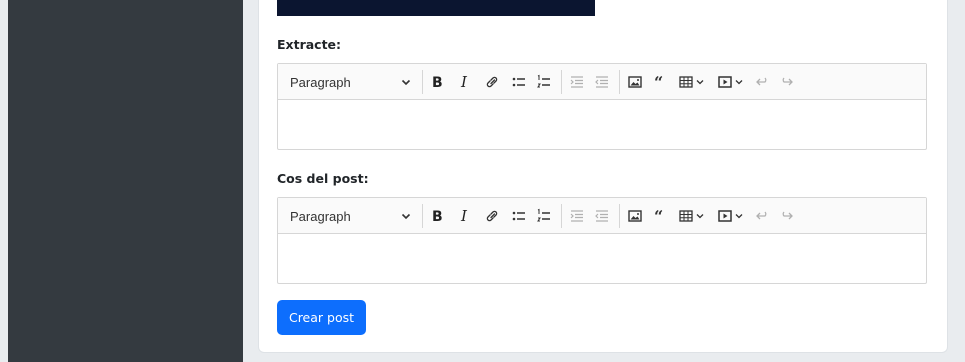 The width and height of the screenshot is (965, 362). Describe the element at coordinates (436, 8) in the screenshot. I see `header-image-bar` at that location.